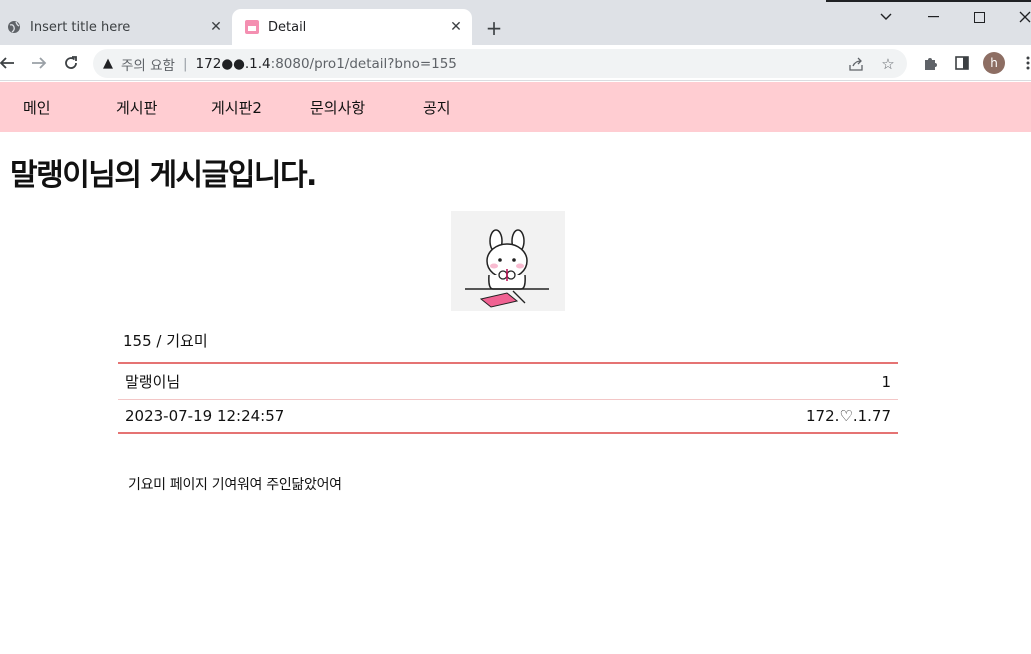  What do you see at coordinates (515, 107) in the screenshot?
I see `site-nav: 메인 게시판 게시판2 문의사항 공지` at bounding box center [515, 107].